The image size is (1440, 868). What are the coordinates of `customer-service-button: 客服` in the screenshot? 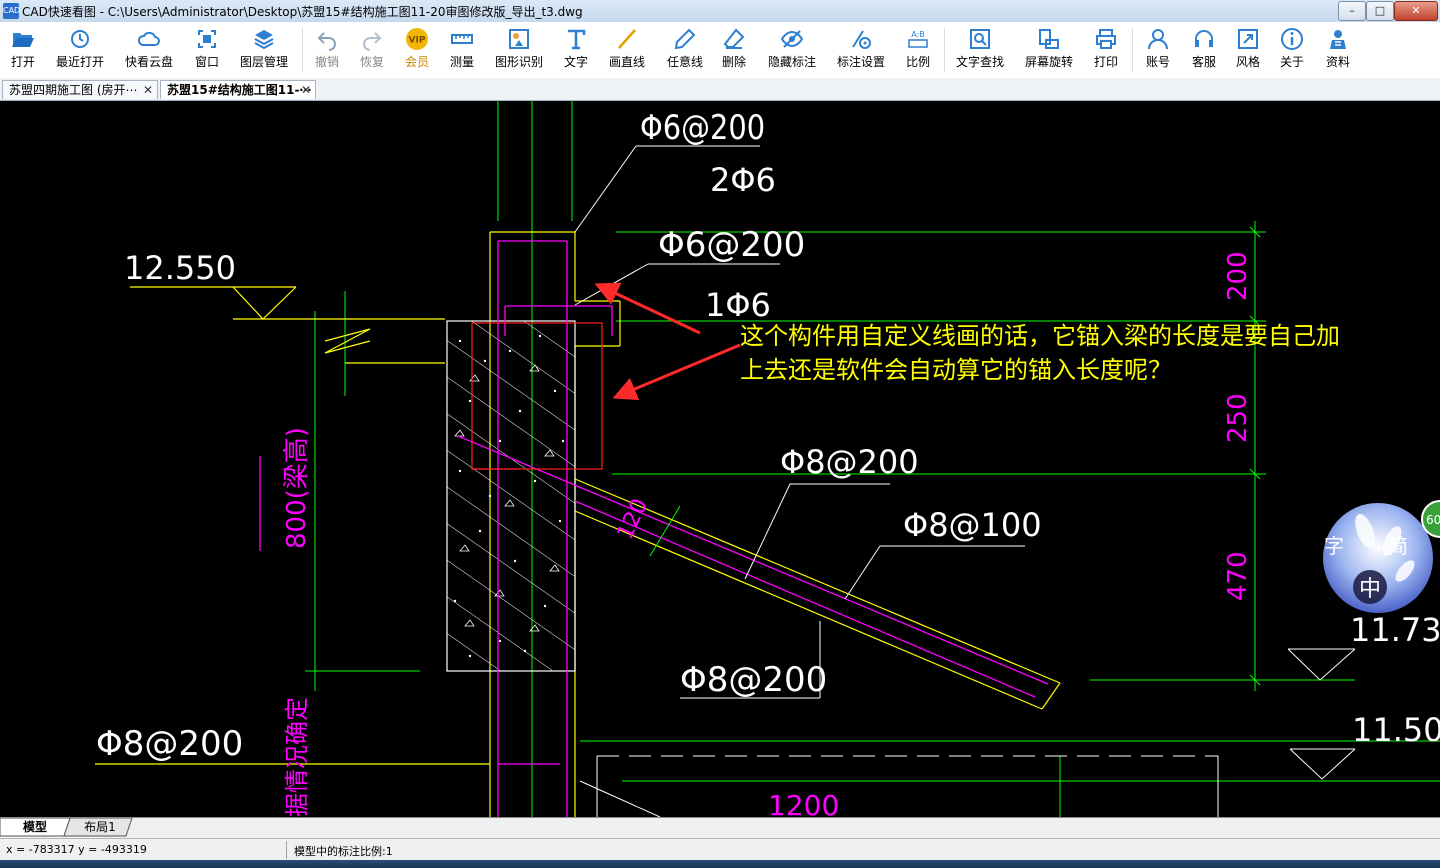 It's located at (1204, 50).